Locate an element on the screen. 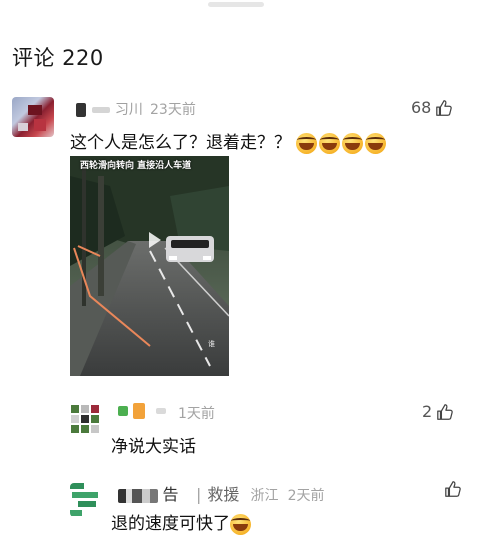  like-button: 68 is located at coordinates (432, 107).